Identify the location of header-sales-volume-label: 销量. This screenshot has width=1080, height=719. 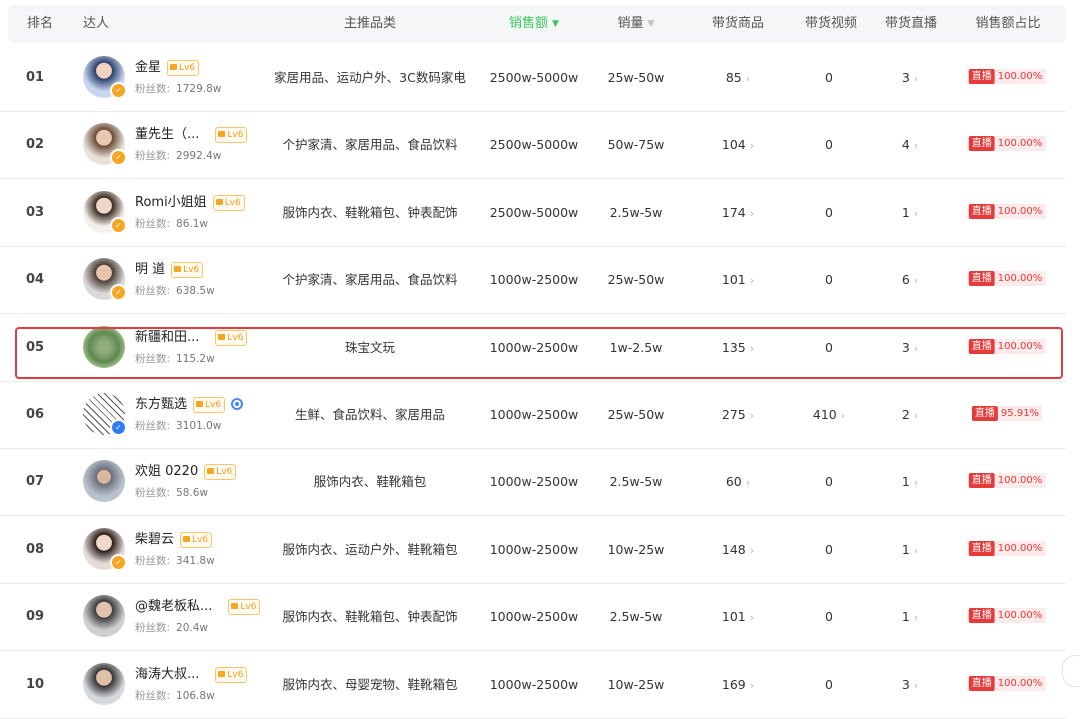
(630, 23).